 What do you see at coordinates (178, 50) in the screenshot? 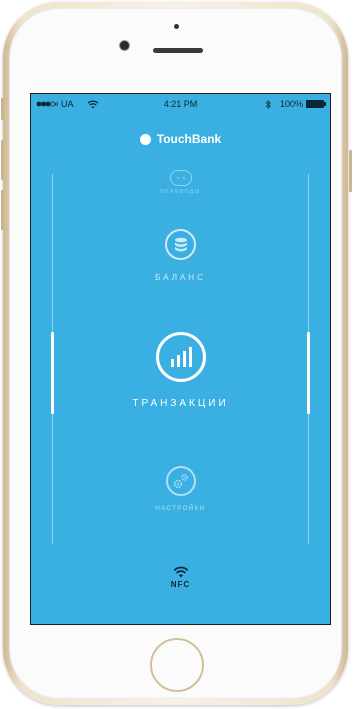
I see `earpiece-speaker` at bounding box center [178, 50].